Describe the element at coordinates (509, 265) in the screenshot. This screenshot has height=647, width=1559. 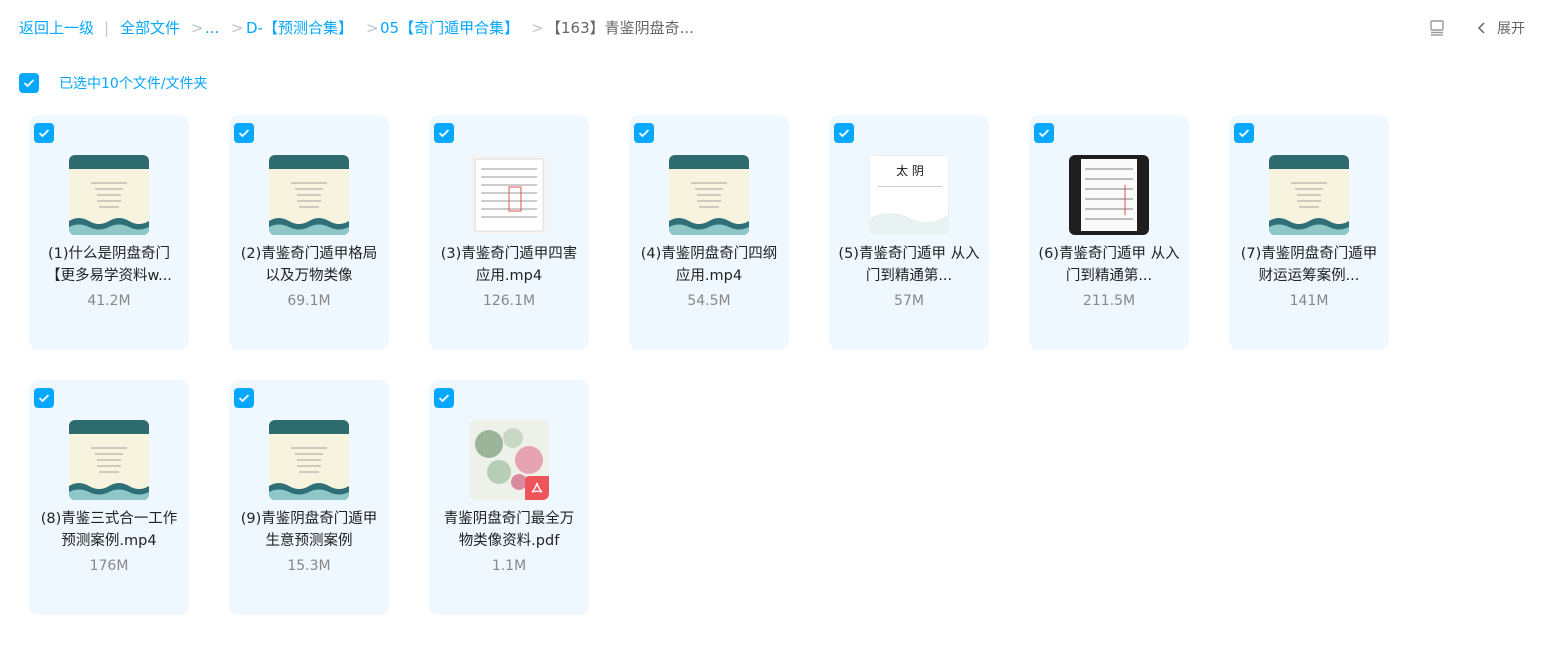
I see `file-name: (3)青鉴奇门遁甲四害应用.mp4` at that location.